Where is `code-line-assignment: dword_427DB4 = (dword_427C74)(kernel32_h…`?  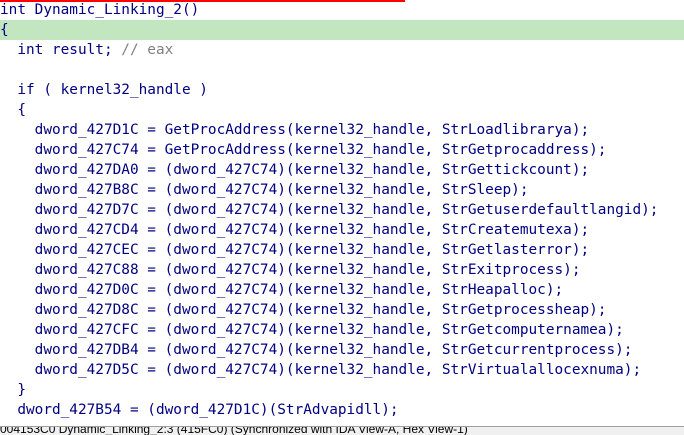
code-line-assignment: dword_427DB4 = (dword_427C74)(kernel32_h… is located at coordinates (316, 350).